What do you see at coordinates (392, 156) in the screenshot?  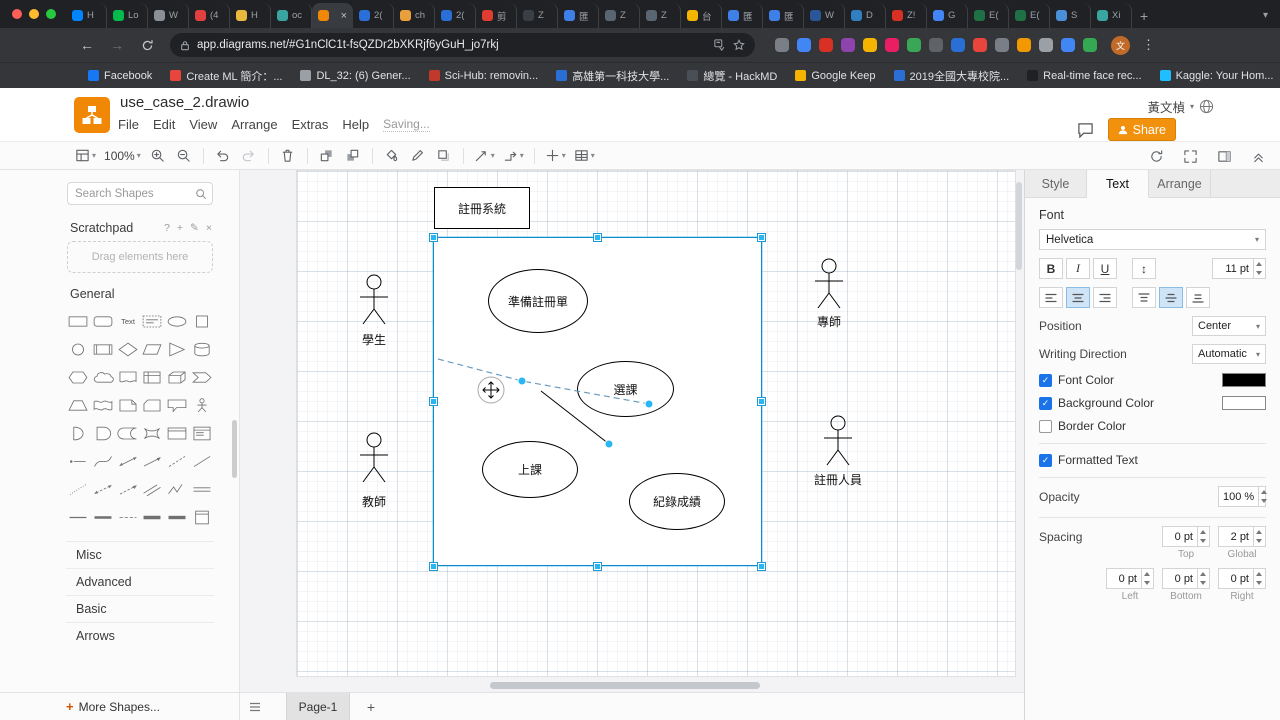 I see `fill-color-button` at bounding box center [392, 156].